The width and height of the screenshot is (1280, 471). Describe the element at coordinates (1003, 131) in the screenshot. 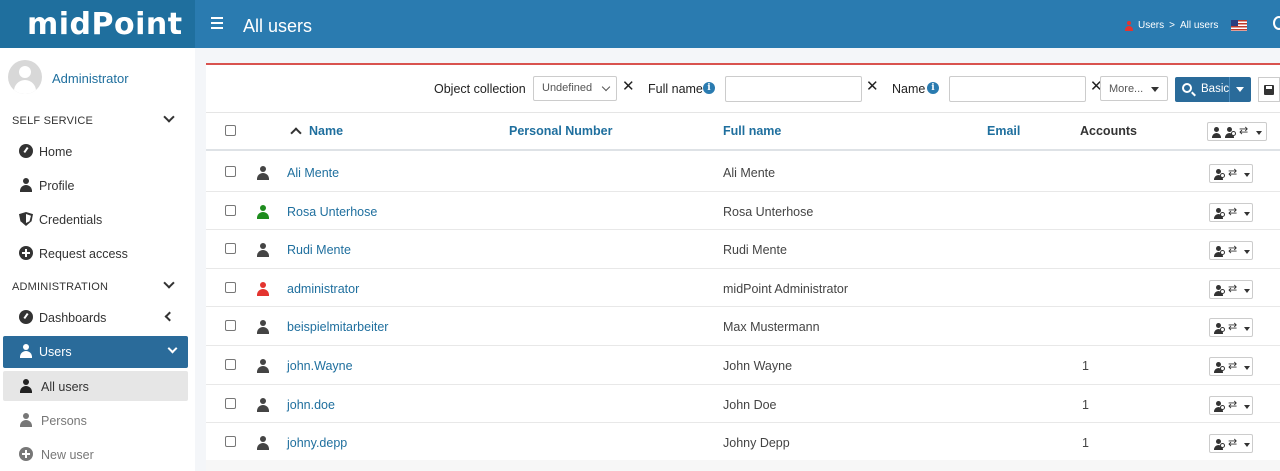

I see `column-email: Email` at that location.